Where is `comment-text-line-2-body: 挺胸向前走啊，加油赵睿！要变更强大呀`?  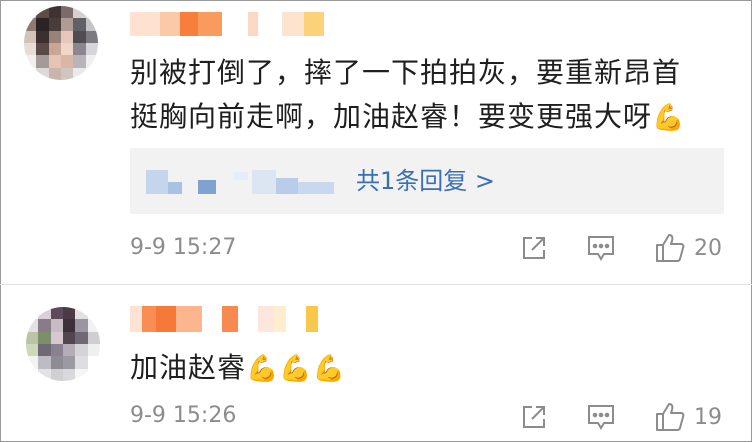
comment-text-line-2-body: 挺胸向前走啊，加油赵睿！要变更强大呀 is located at coordinates (391, 116).